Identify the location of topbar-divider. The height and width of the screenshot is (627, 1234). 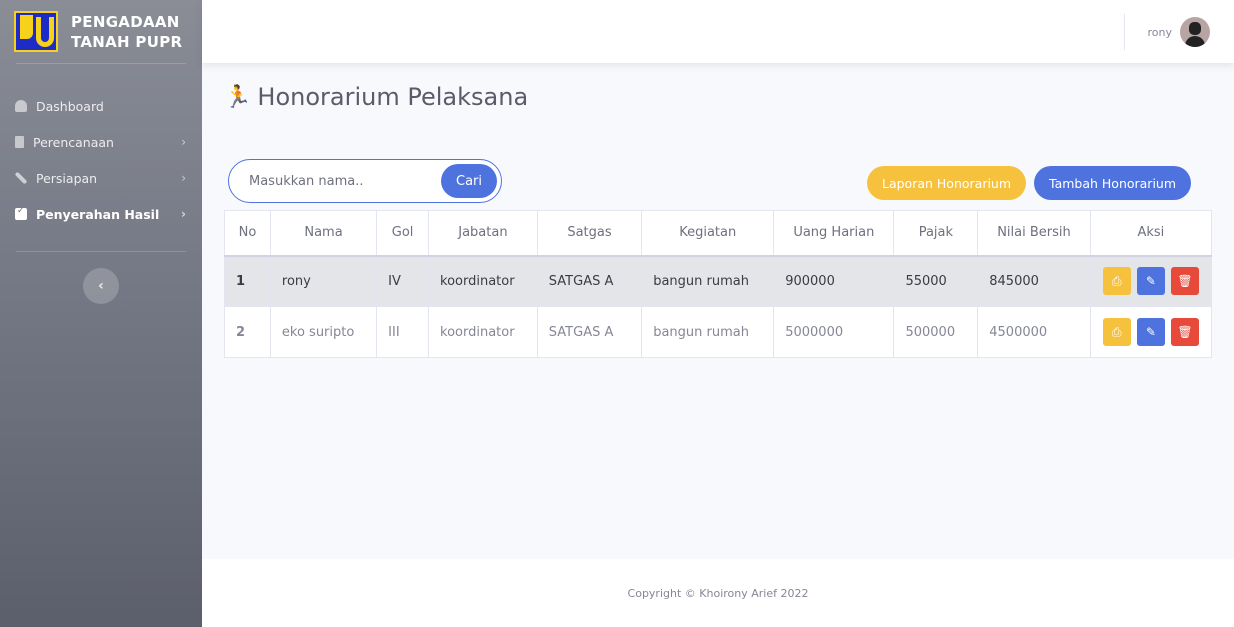
(1124, 32).